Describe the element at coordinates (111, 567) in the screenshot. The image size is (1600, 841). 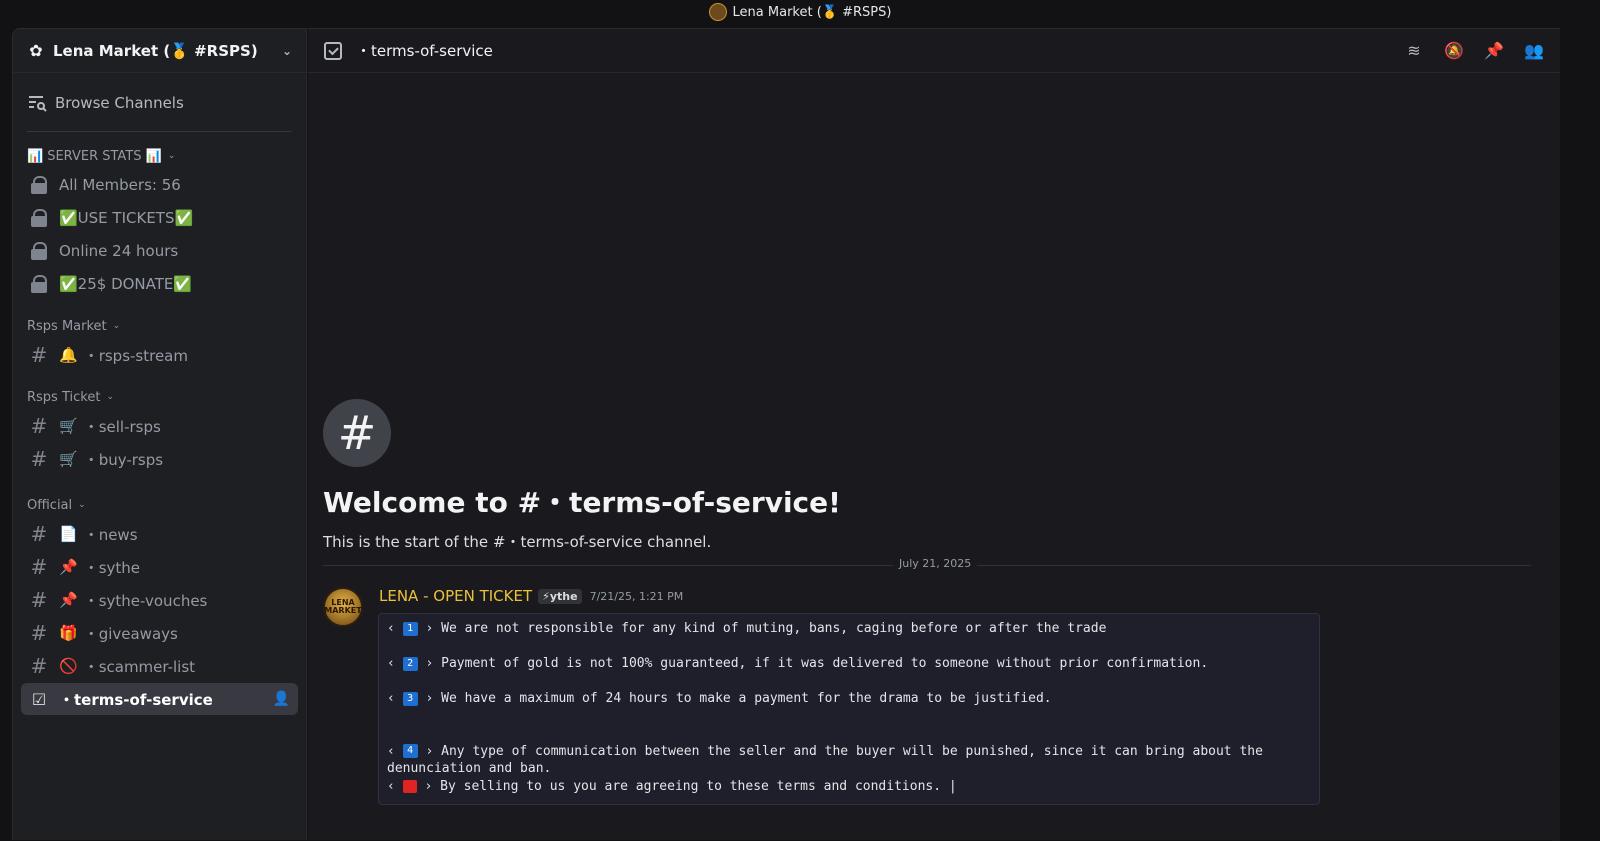
I see `channel-label: ・sythe` at that location.